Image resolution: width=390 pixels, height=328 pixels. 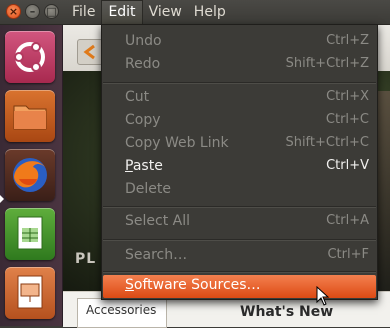 I want to click on launcher-libreoffice-impress, so click(x=30, y=293).